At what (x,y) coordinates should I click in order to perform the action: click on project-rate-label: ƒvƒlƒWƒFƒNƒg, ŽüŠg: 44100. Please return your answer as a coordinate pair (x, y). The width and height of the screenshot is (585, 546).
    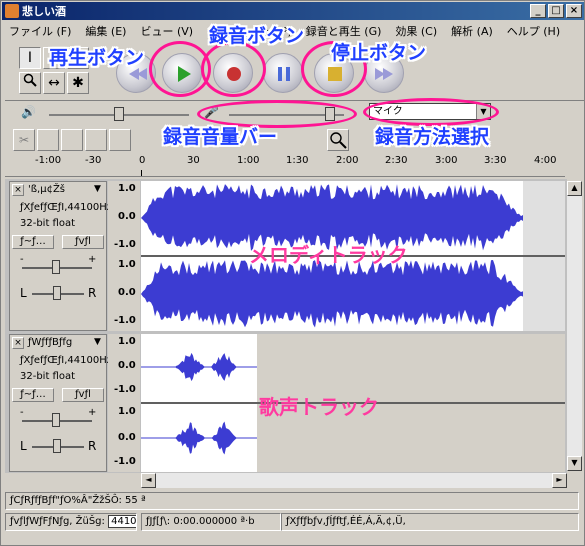
    Looking at the image, I should click on (71, 522).